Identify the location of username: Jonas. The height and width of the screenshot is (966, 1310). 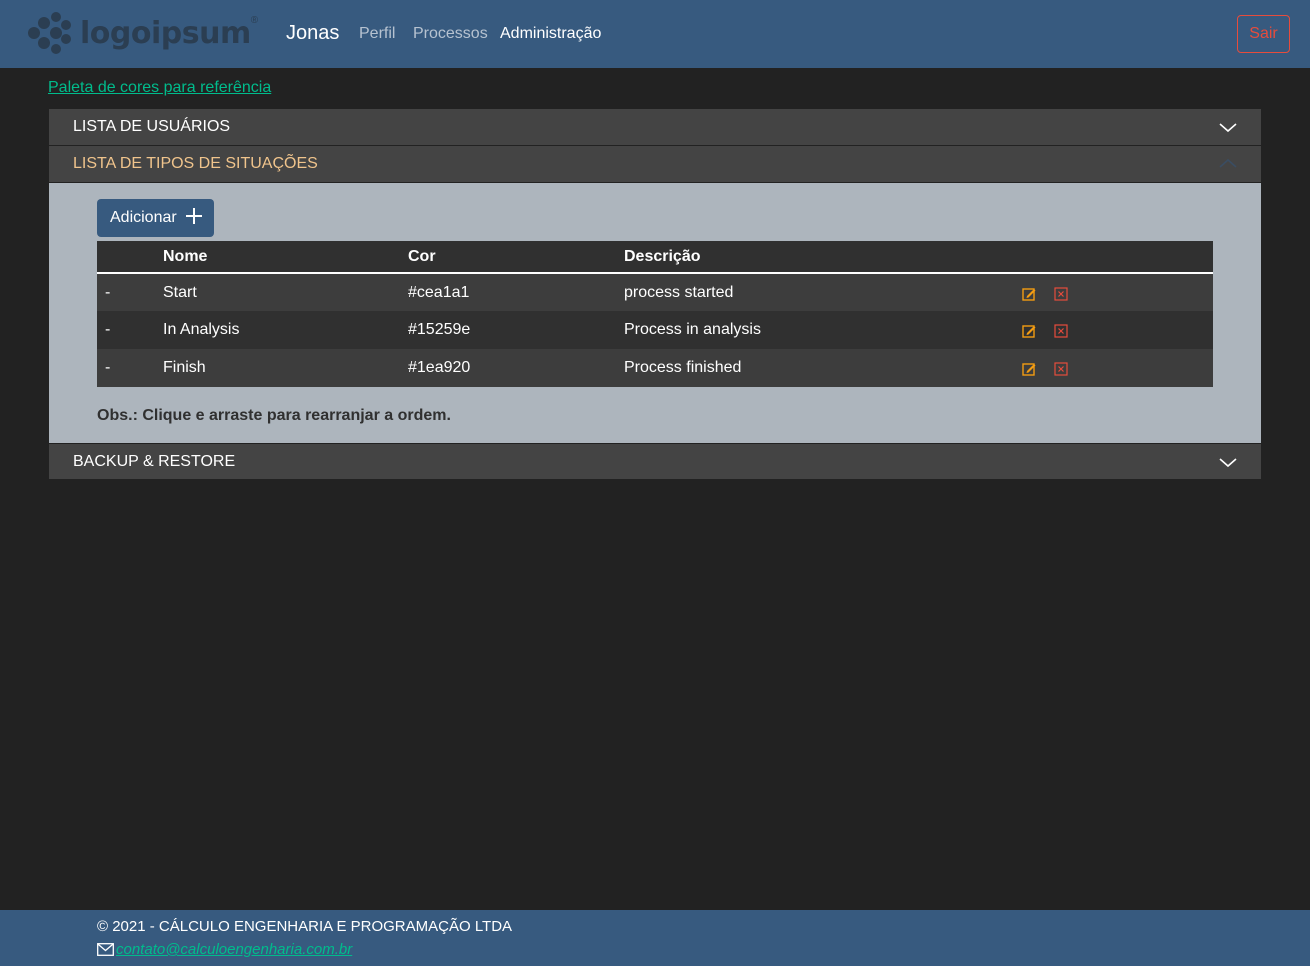
(313, 33).